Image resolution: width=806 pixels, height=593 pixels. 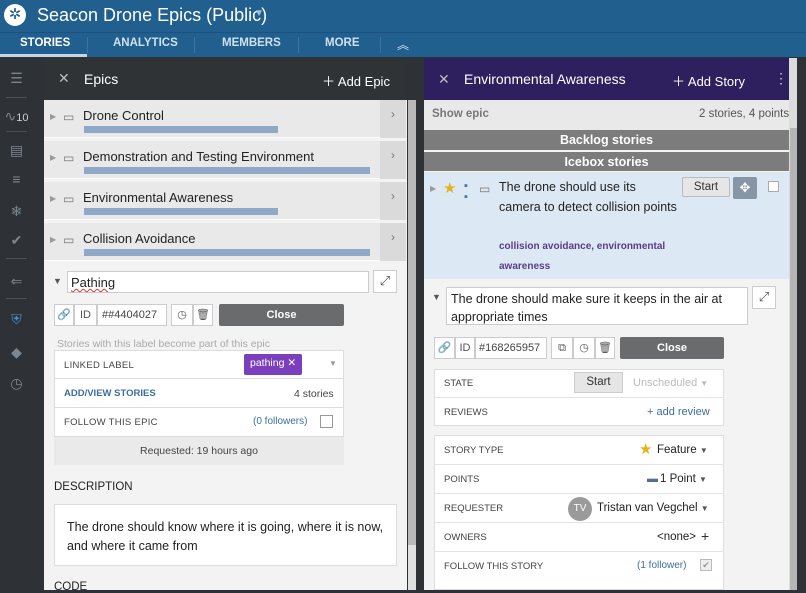 What do you see at coordinates (152, 15) in the screenshot?
I see `project-title: Seacon Drone Epics (Public)` at bounding box center [152, 15].